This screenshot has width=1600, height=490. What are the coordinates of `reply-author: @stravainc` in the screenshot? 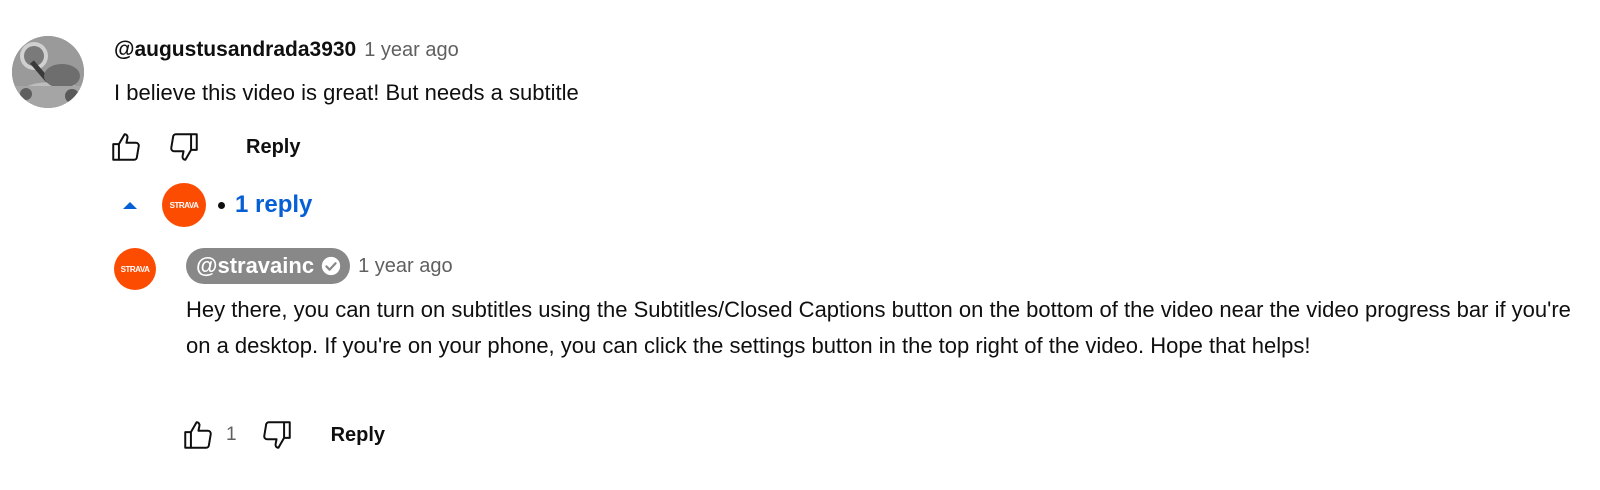 It's located at (255, 265).